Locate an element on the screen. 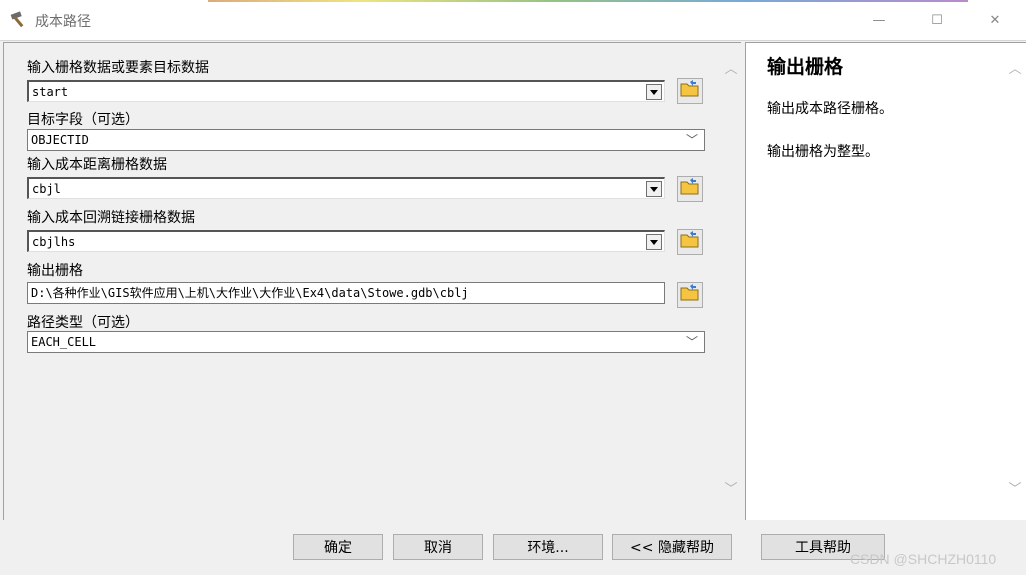  background-strip is located at coordinates (588, 1).